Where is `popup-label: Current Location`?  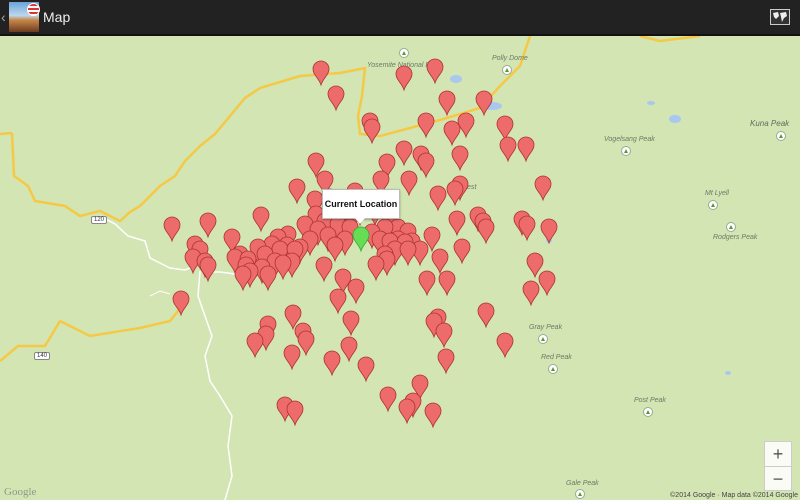 popup-label: Current Location is located at coordinates (361, 204).